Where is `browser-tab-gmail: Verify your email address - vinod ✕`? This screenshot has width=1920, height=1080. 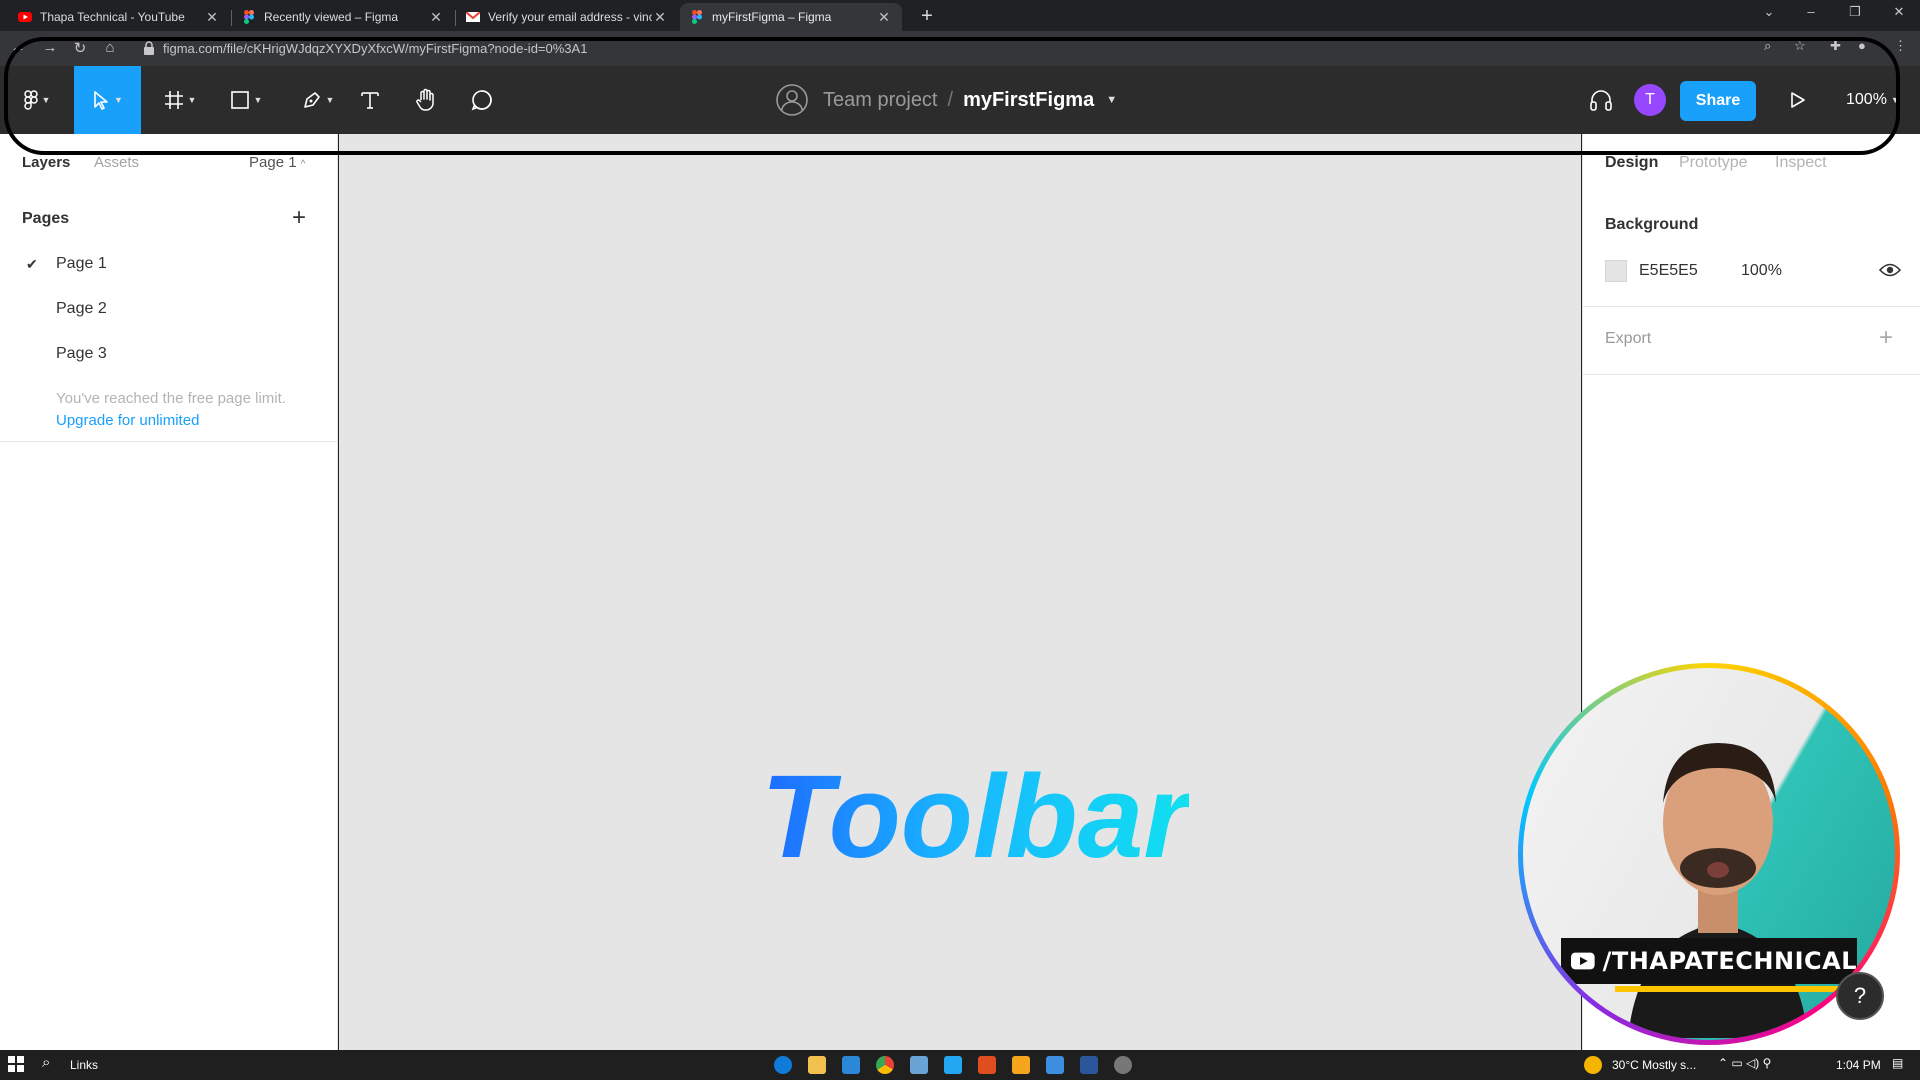
browser-tab-gmail: Verify your email address - vinod ✕ is located at coordinates (567, 17).